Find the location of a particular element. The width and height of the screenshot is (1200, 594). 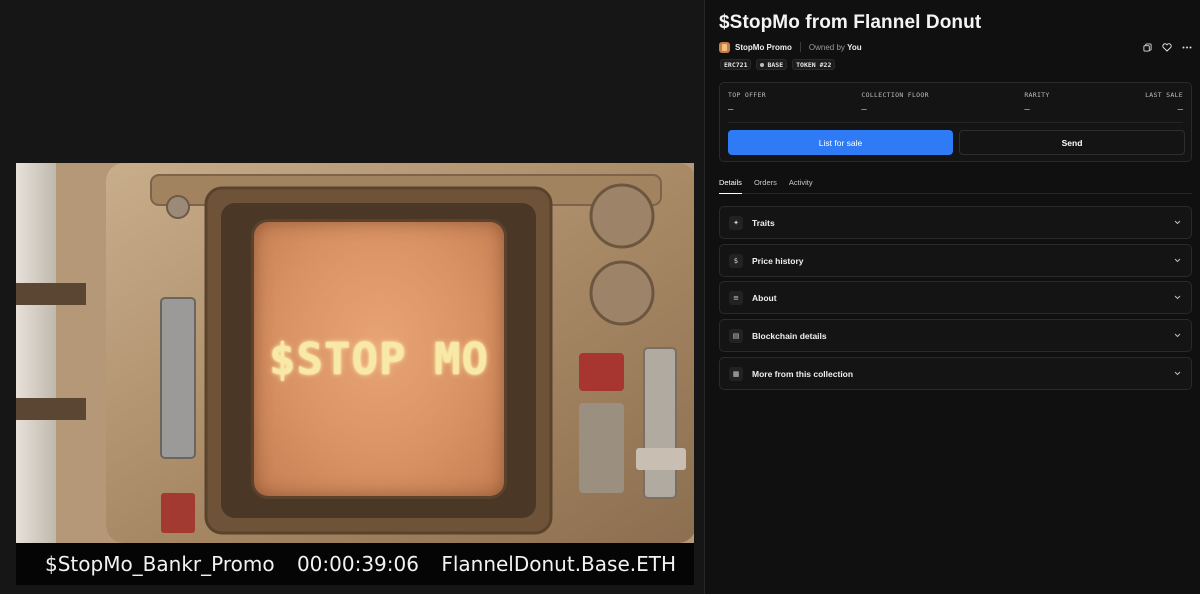

device-screen: $STOP MO is located at coordinates (379, 359).